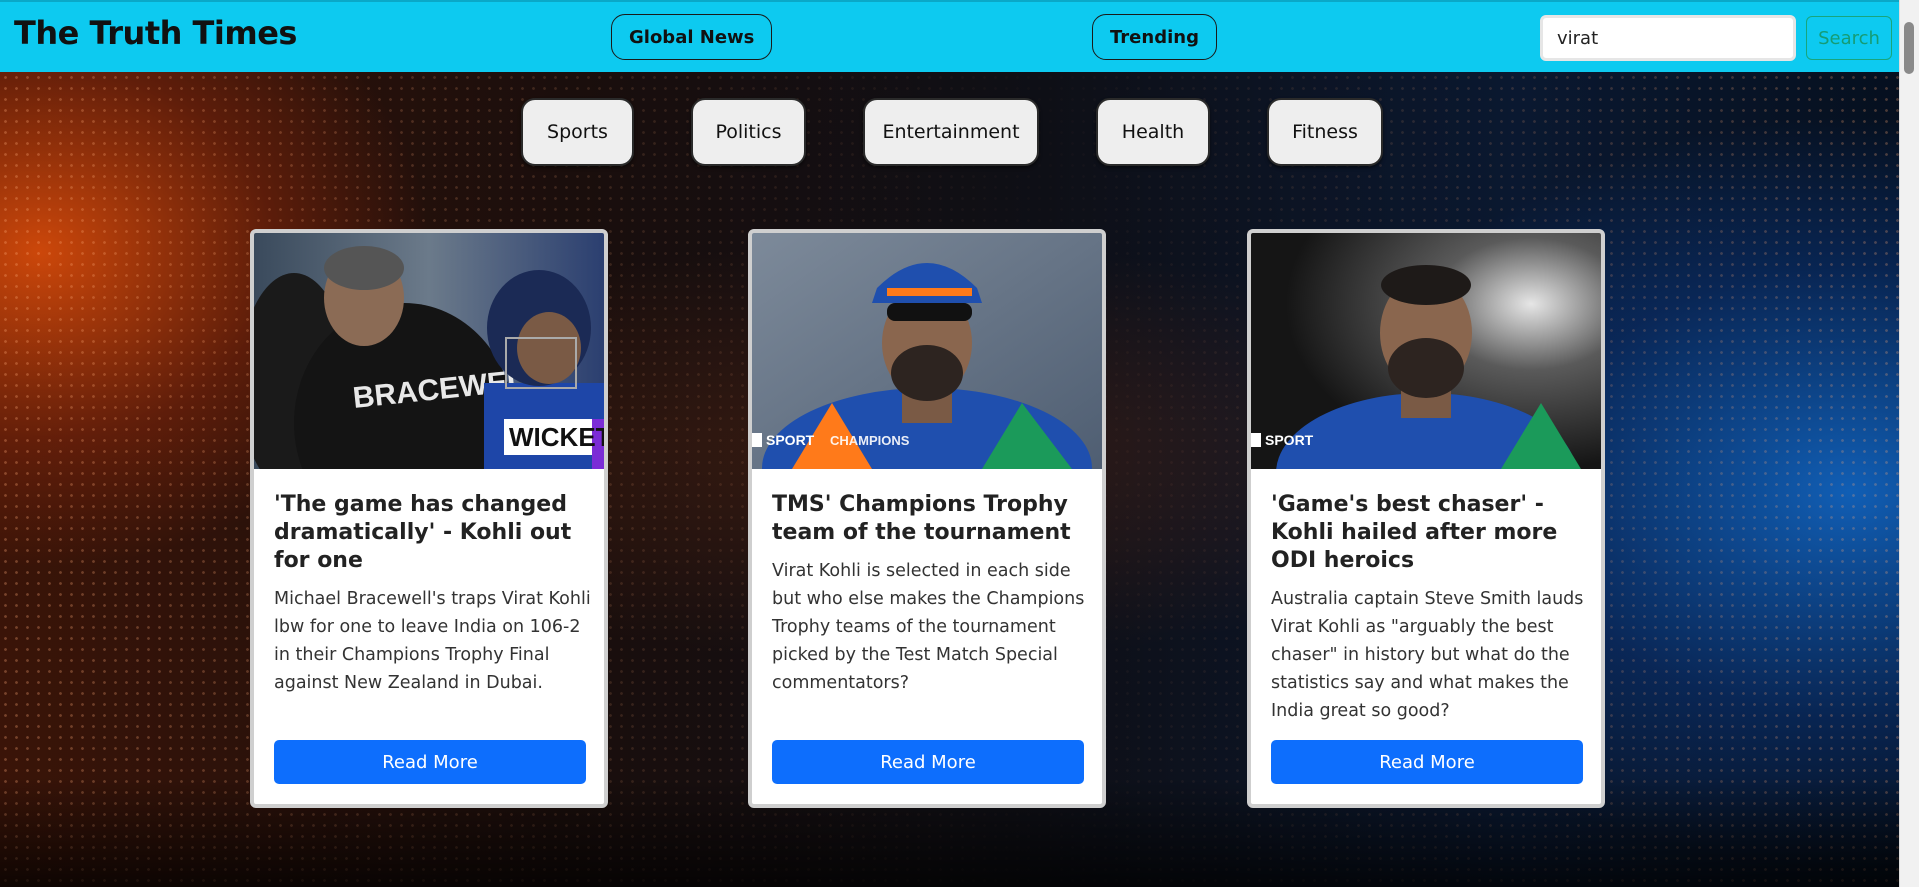  What do you see at coordinates (577, 132) in the screenshot?
I see `category-sports-button: Sports` at bounding box center [577, 132].